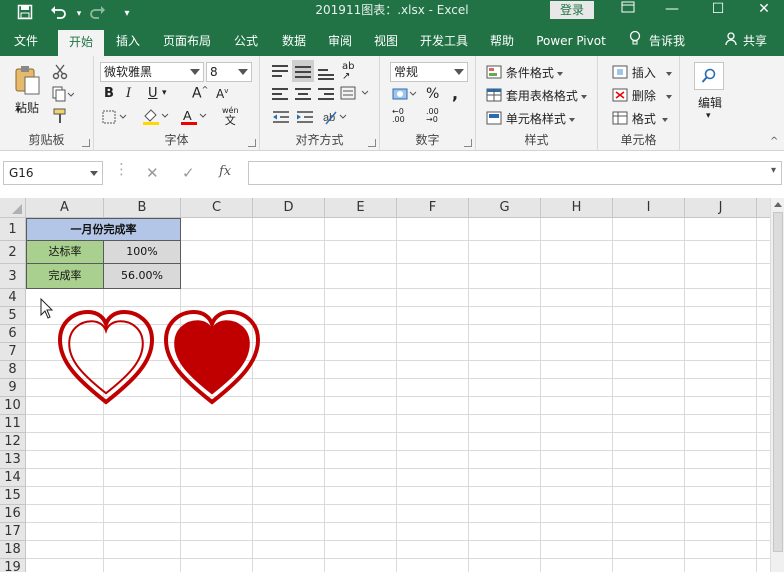  What do you see at coordinates (13, 406) in the screenshot?
I see `row-header: 10` at bounding box center [13, 406].